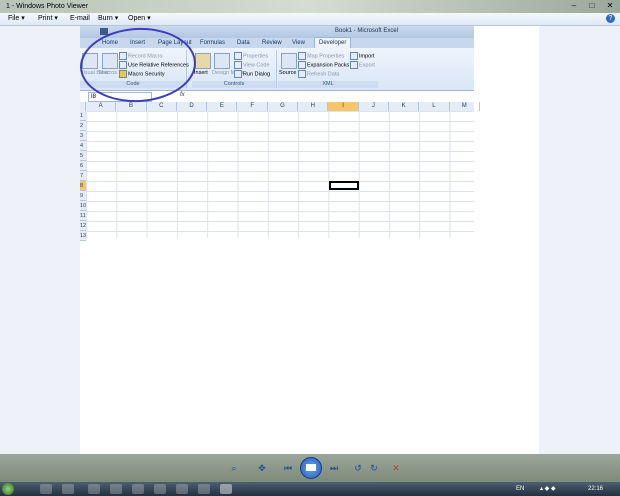 This screenshot has width=620, height=496. I want to click on selected-cell, so click(344, 185).